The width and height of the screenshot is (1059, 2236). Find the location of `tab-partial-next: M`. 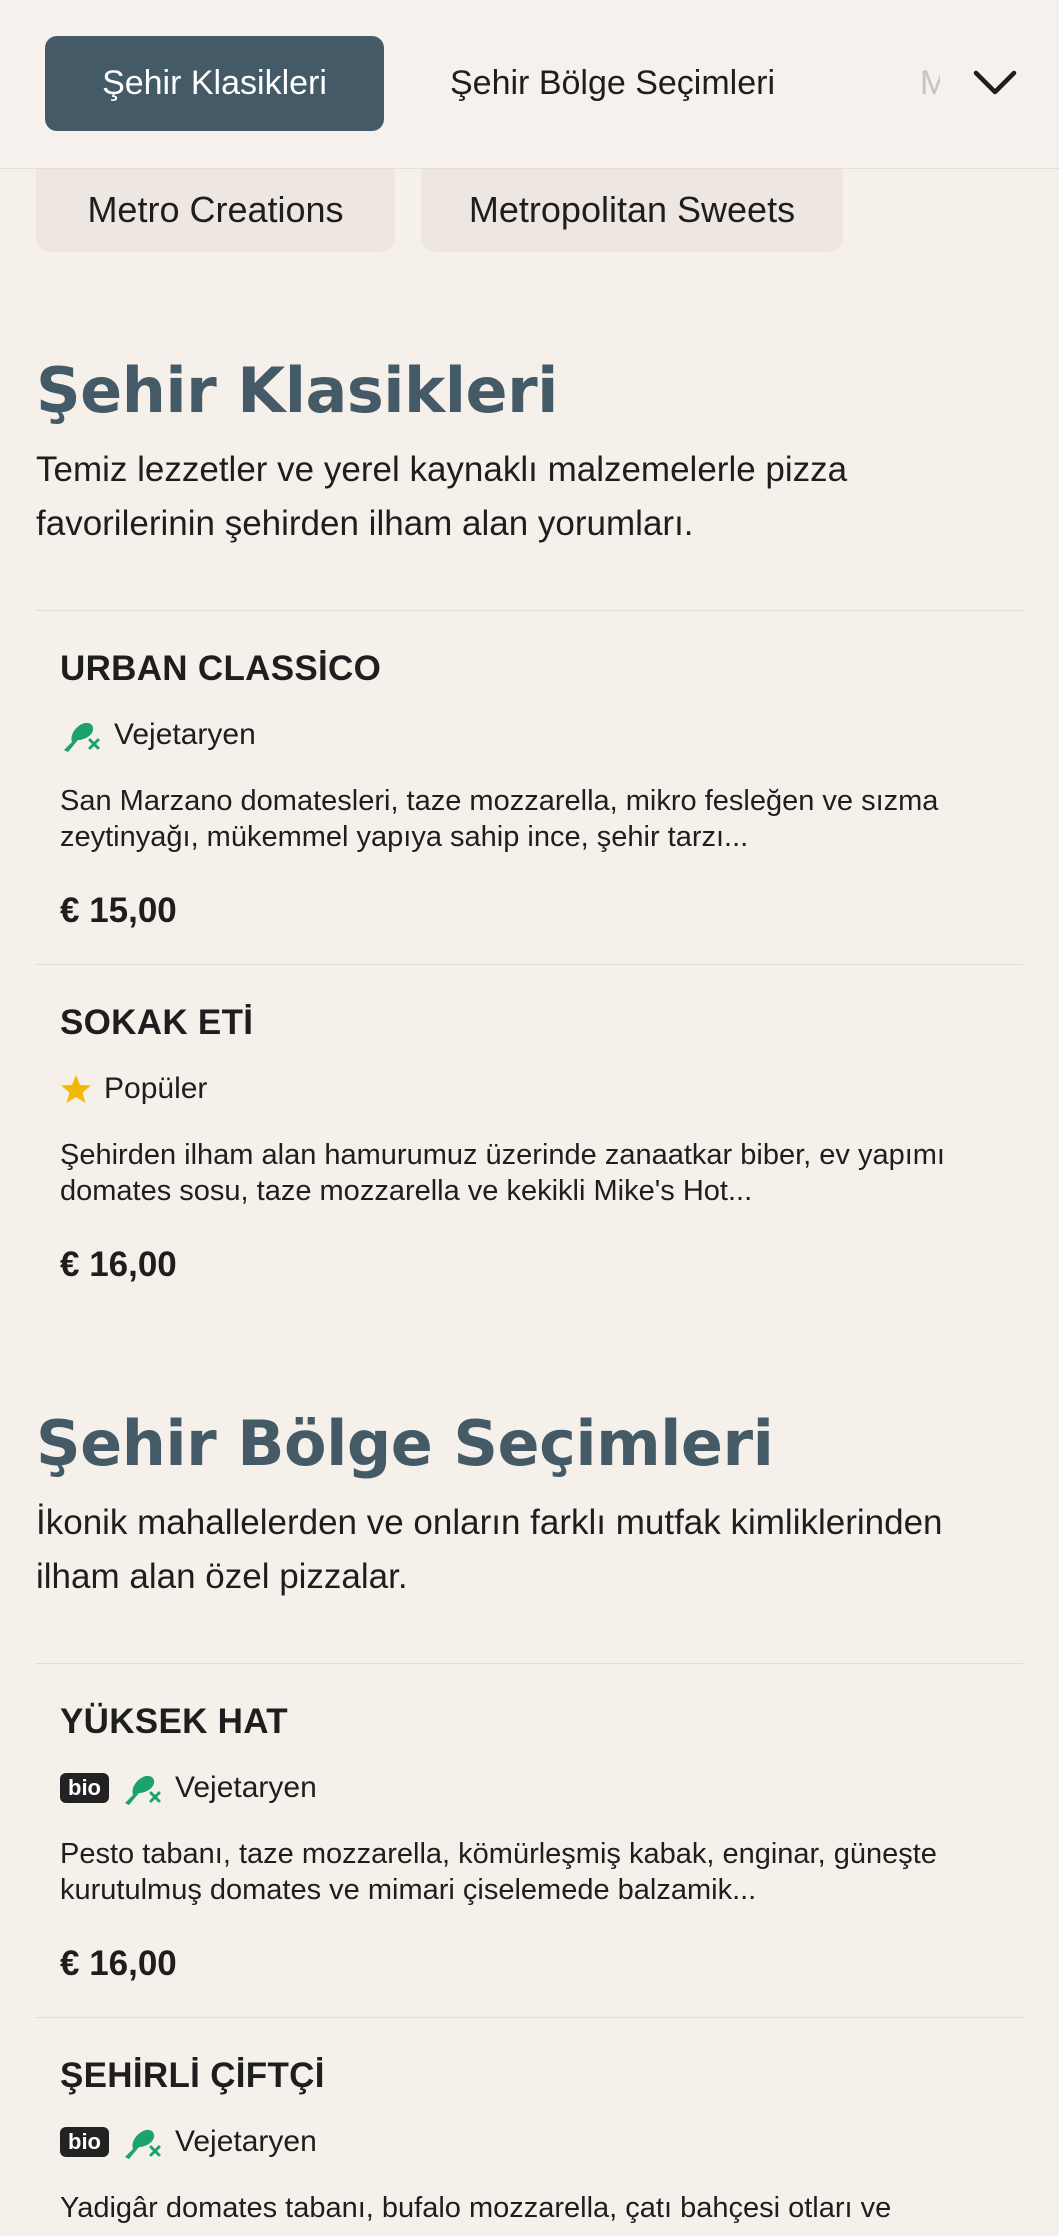

tab-partial-next: M is located at coordinates (930, 83).